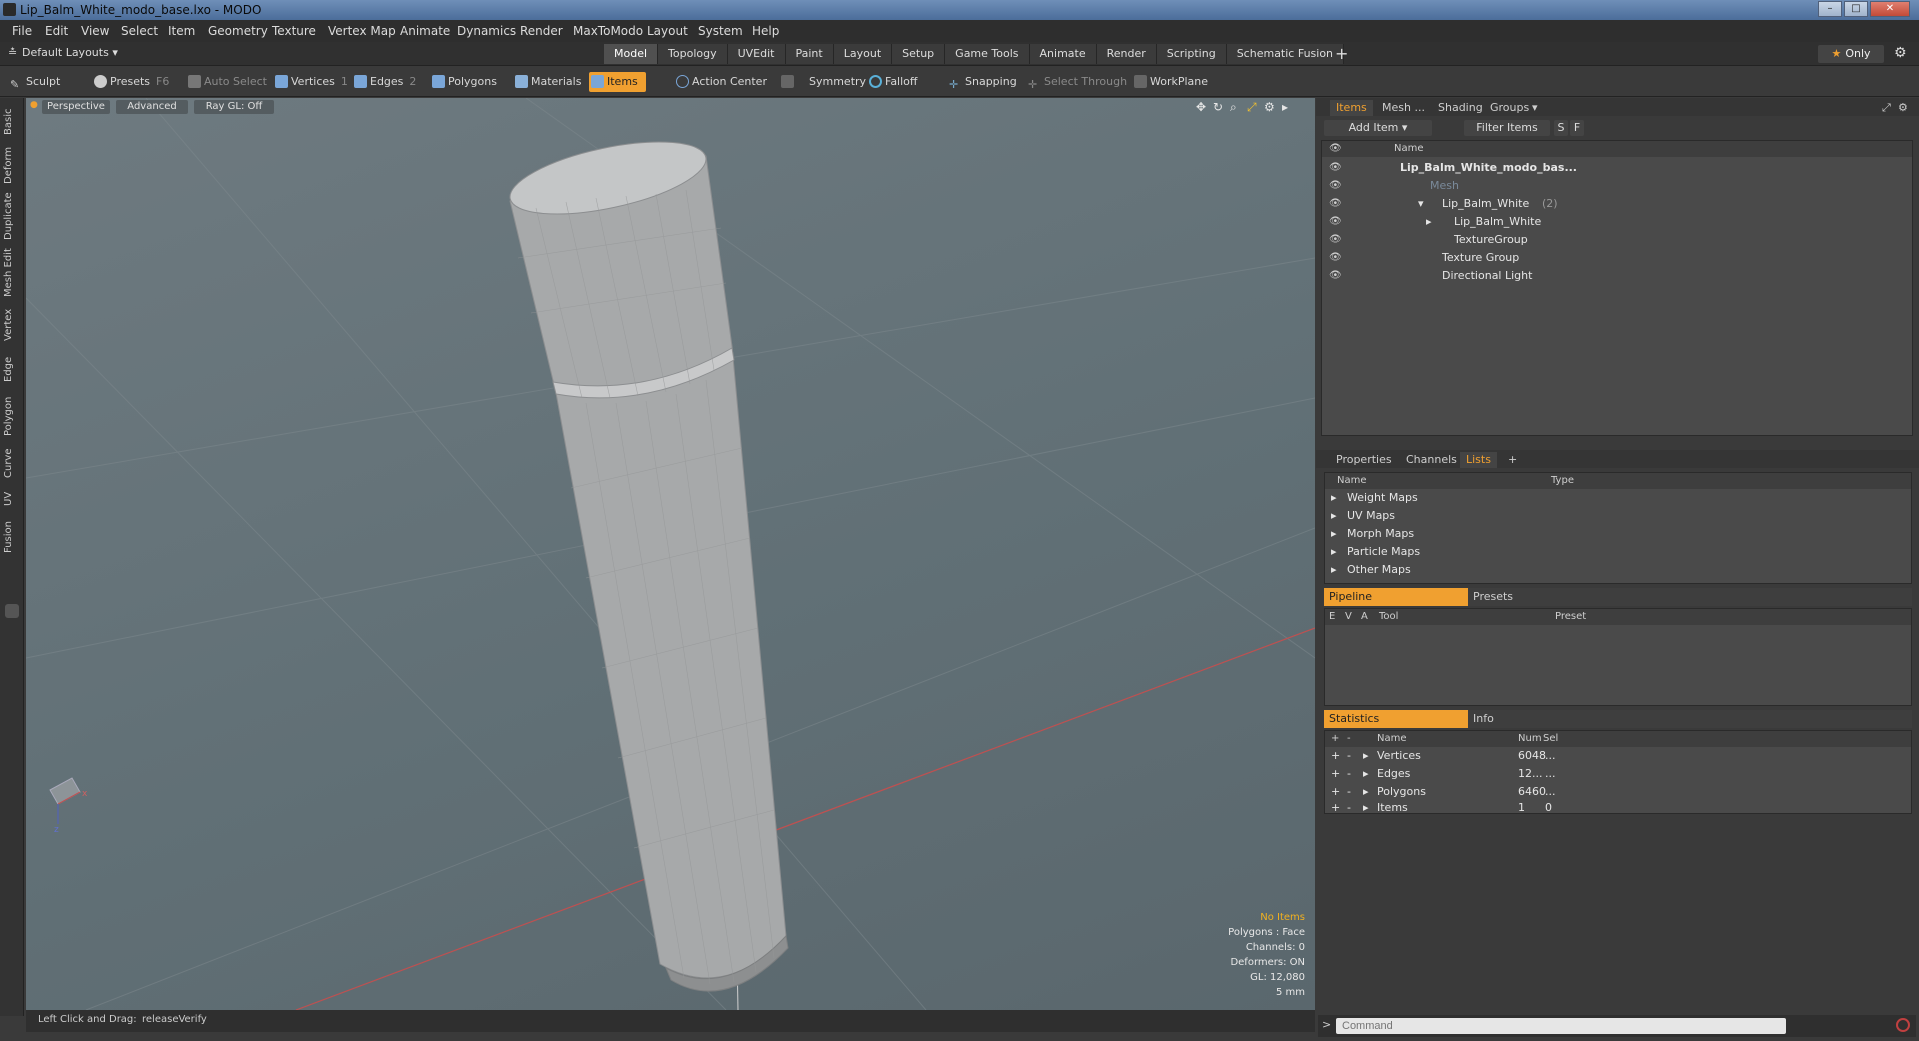 Image resolution: width=1919 pixels, height=1041 pixels. Describe the element at coordinates (1903, 1025) in the screenshot. I see `record-icon` at that location.